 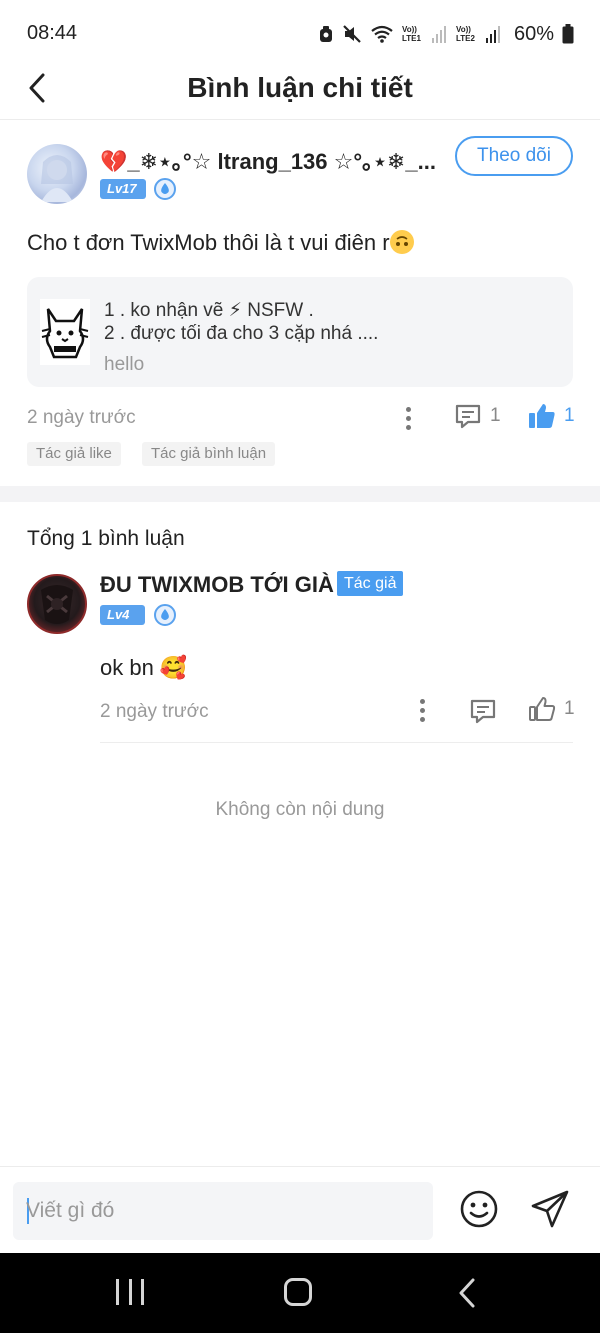 I want to click on like-button: 1, so click(x=551, y=416).